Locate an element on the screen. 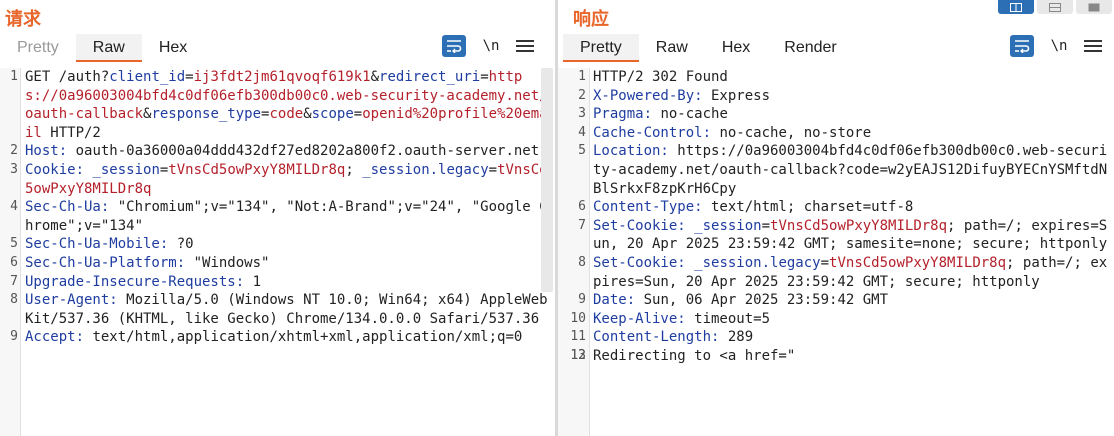  request-tabs: Pretty Raw Hex is located at coordinates (102, 48).